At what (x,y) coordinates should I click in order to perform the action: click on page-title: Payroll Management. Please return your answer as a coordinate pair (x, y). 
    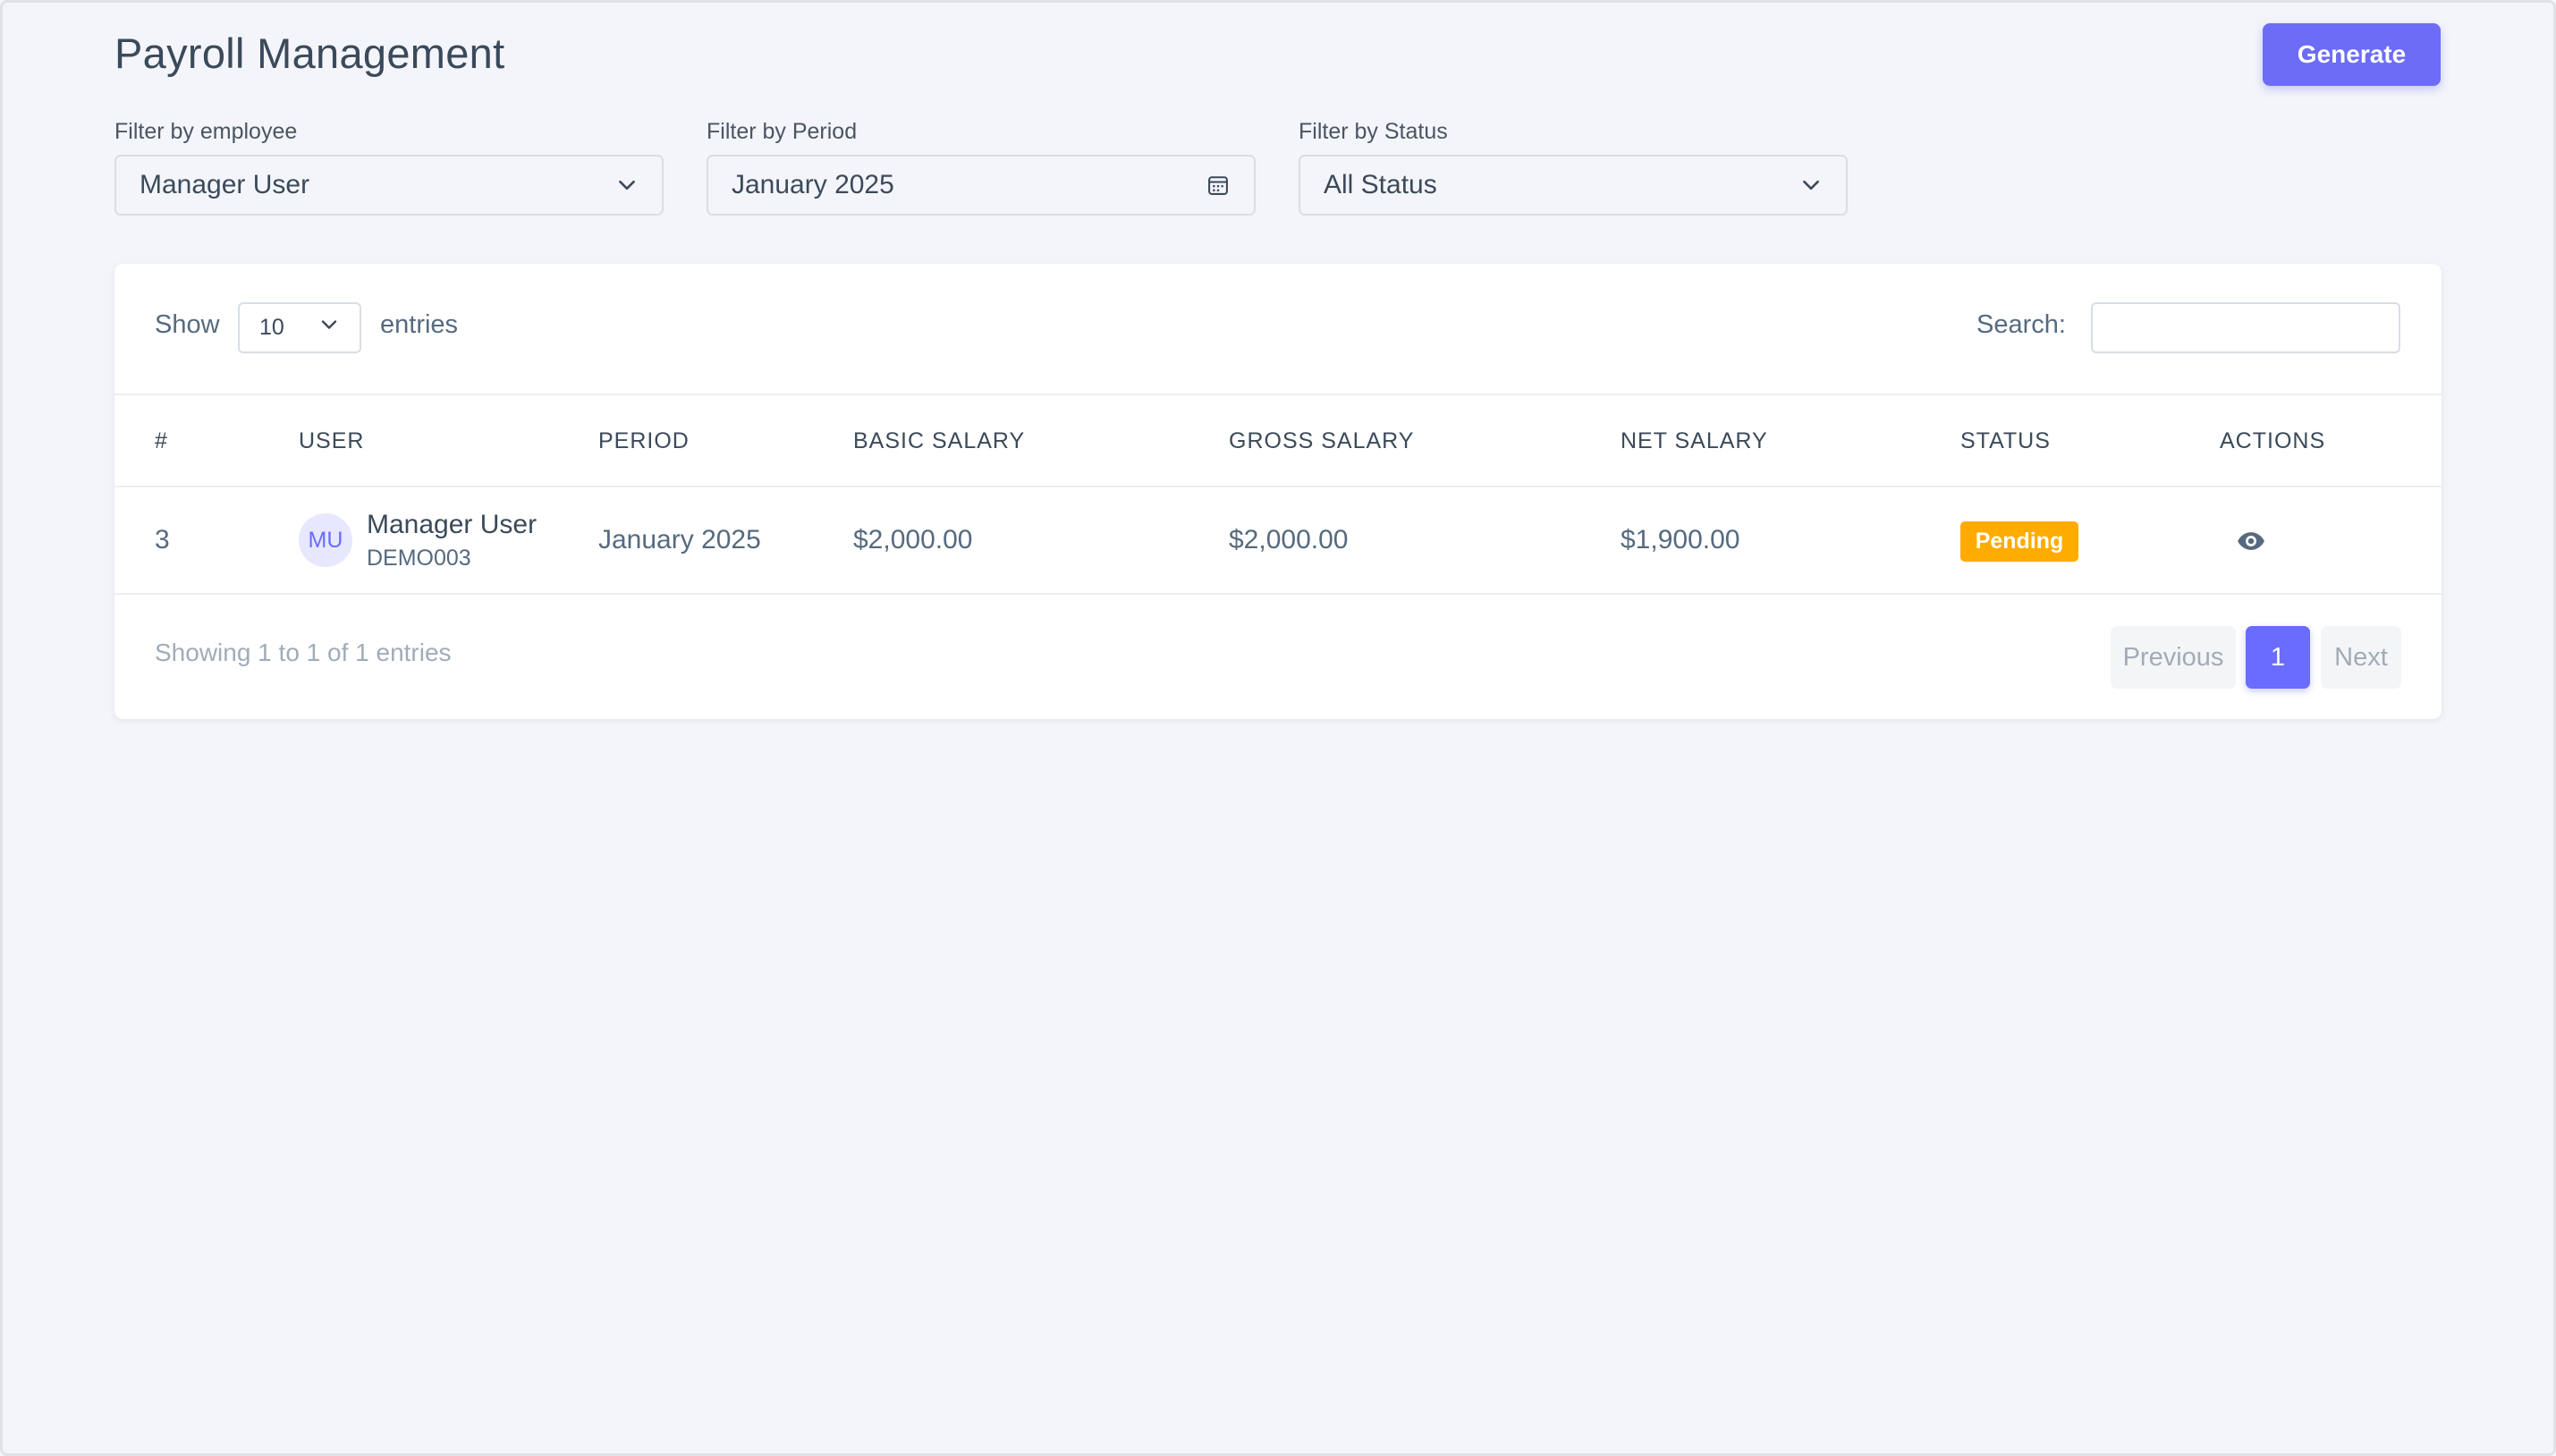
    Looking at the image, I should click on (309, 53).